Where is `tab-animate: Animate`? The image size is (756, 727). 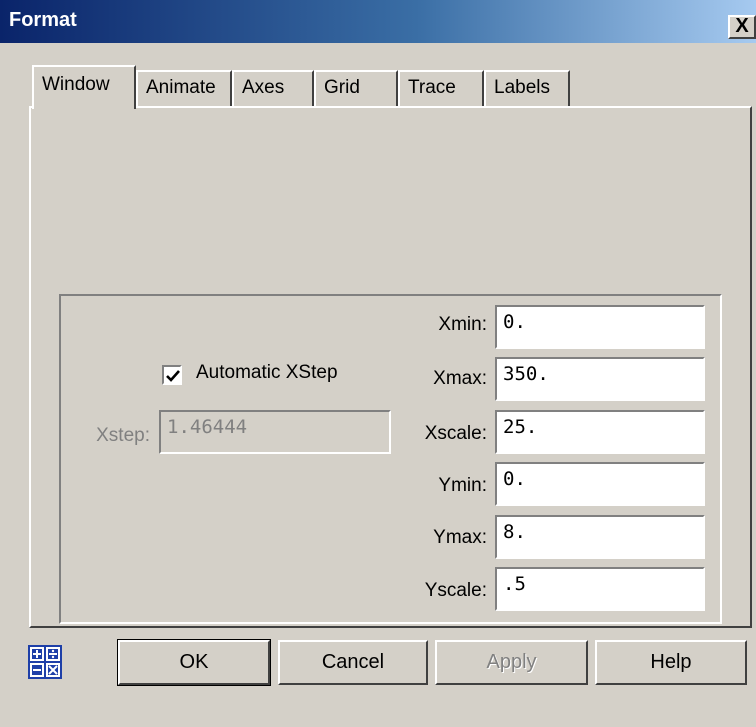
tab-animate: Animate is located at coordinates (184, 89).